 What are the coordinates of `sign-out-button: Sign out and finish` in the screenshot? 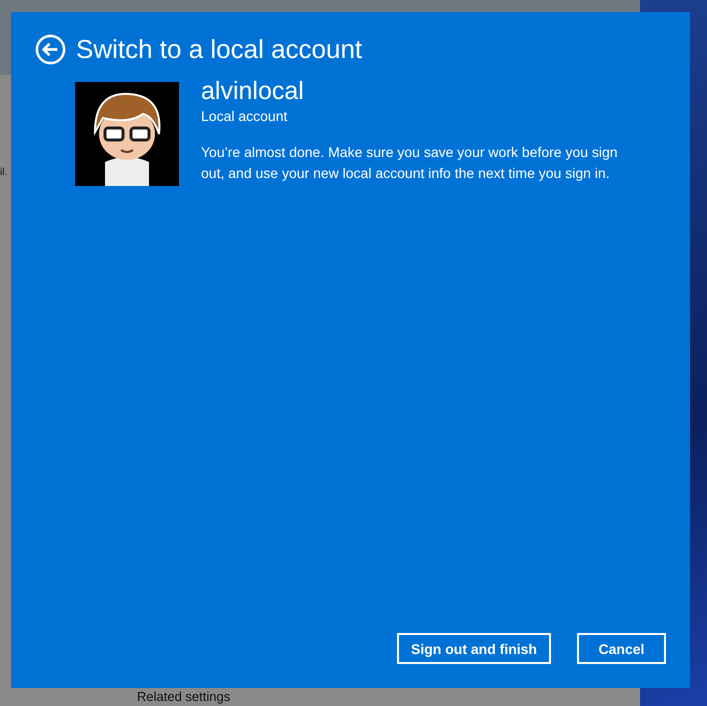 It's located at (474, 648).